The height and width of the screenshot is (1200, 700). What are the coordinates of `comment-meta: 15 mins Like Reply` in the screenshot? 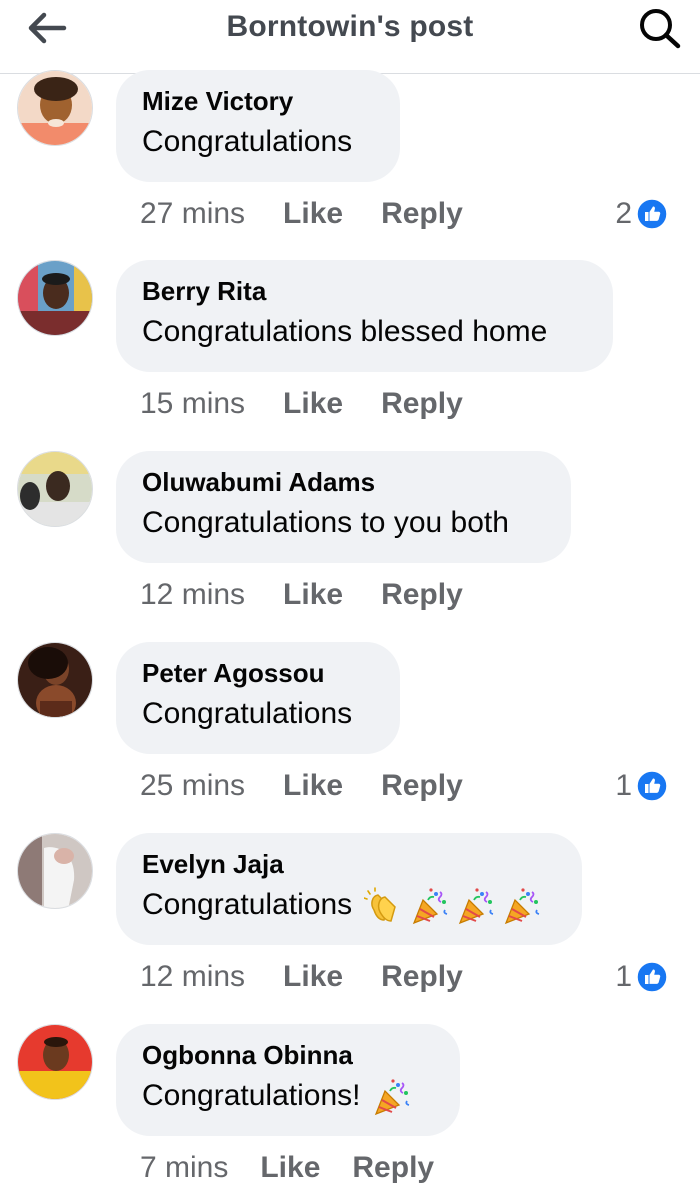 It's located at (301, 404).